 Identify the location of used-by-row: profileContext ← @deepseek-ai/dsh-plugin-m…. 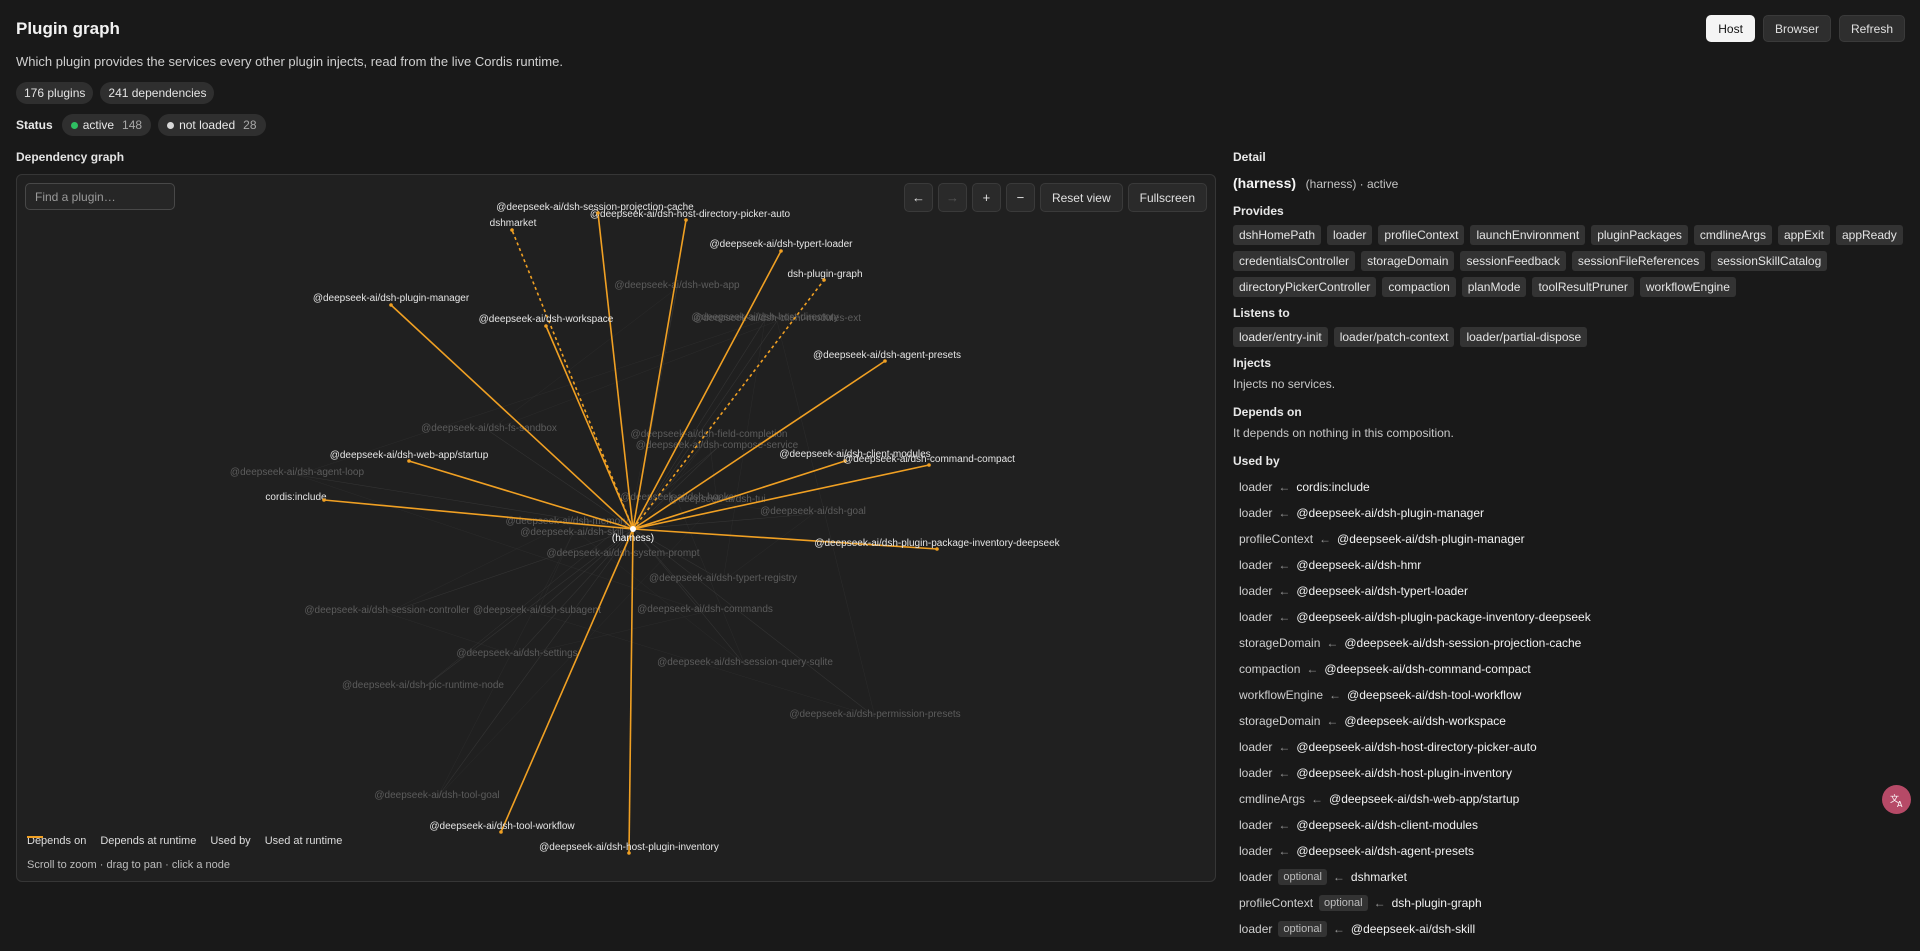
(1568, 539).